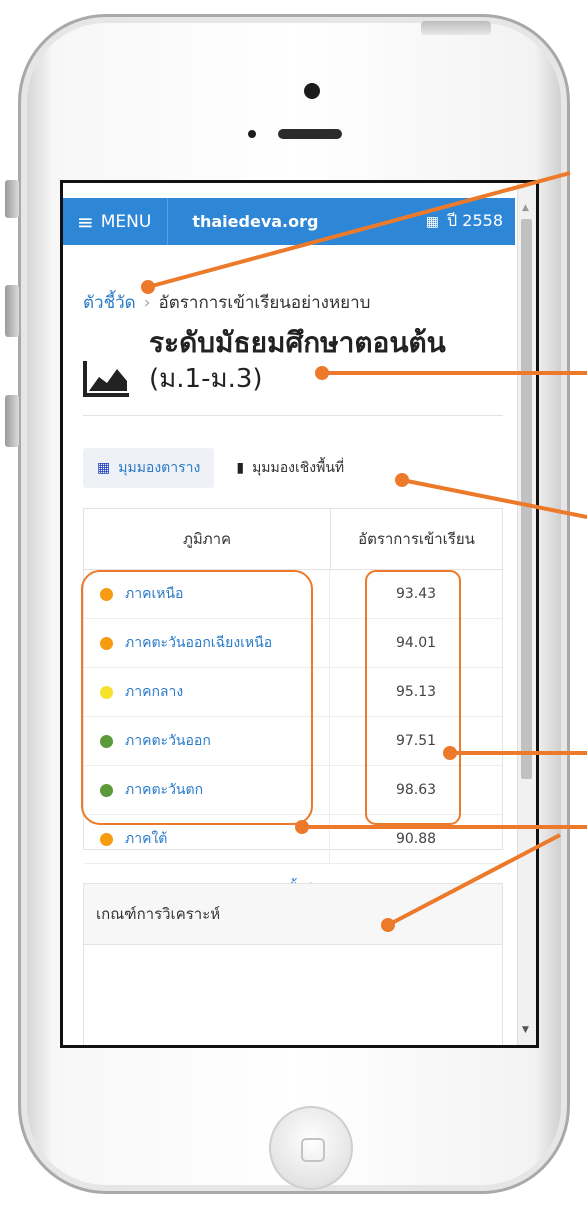 Image resolution: width=587 pixels, height=1209 pixels. I want to click on camera-icon, so click(312, 91).